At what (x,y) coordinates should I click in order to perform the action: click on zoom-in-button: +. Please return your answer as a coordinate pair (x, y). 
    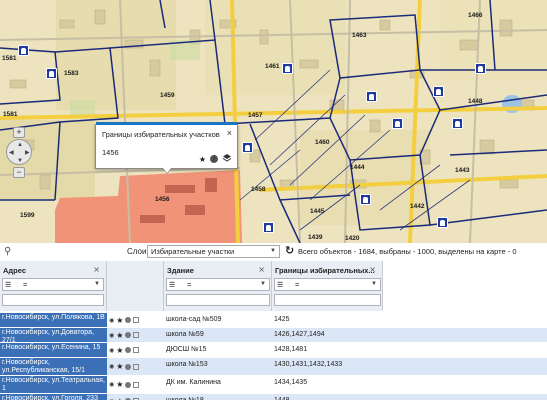
    Looking at the image, I should click on (19, 132).